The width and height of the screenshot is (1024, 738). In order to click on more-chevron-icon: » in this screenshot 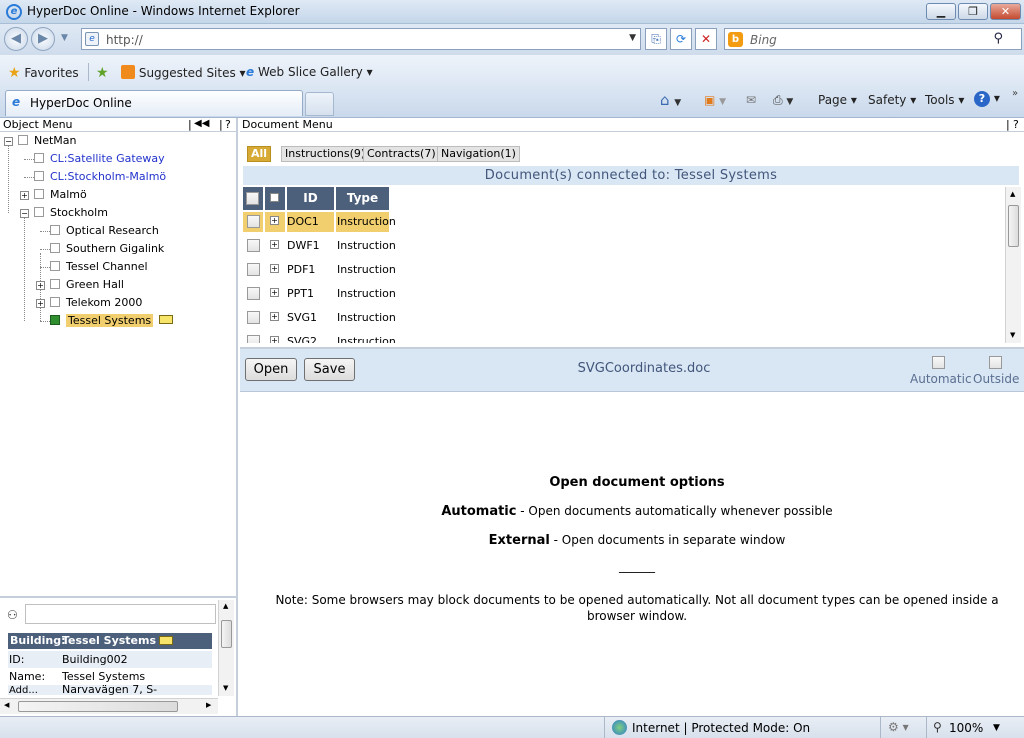, I will do `click(1015, 93)`.